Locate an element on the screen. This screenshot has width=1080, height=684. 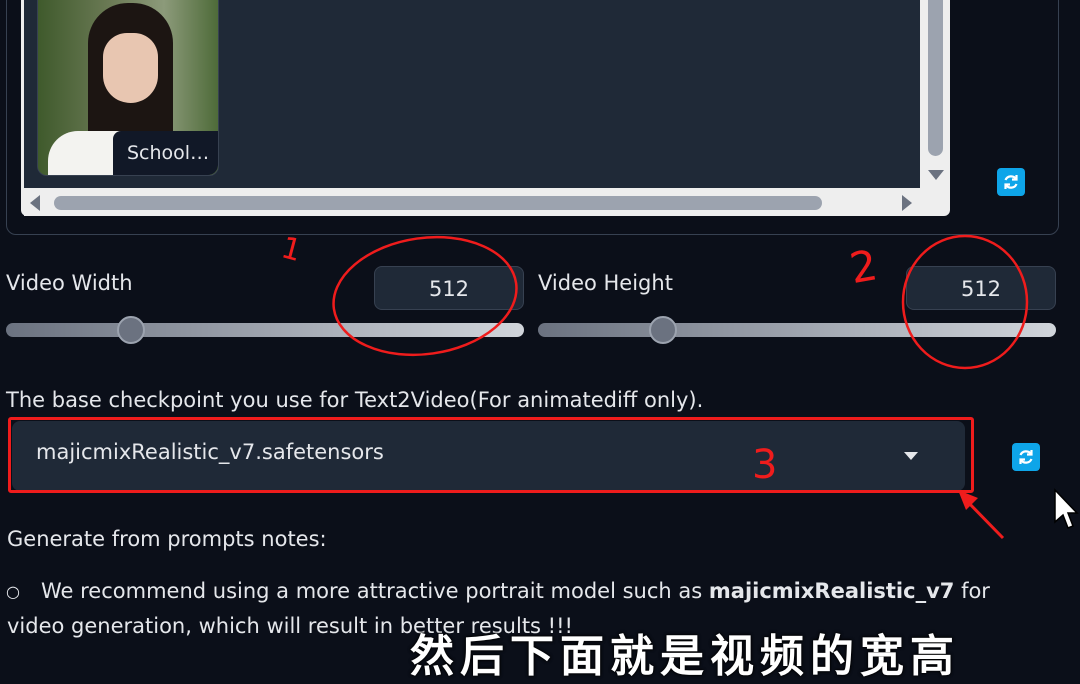
annotation-mark-1: 1 is located at coordinates (292, 249).